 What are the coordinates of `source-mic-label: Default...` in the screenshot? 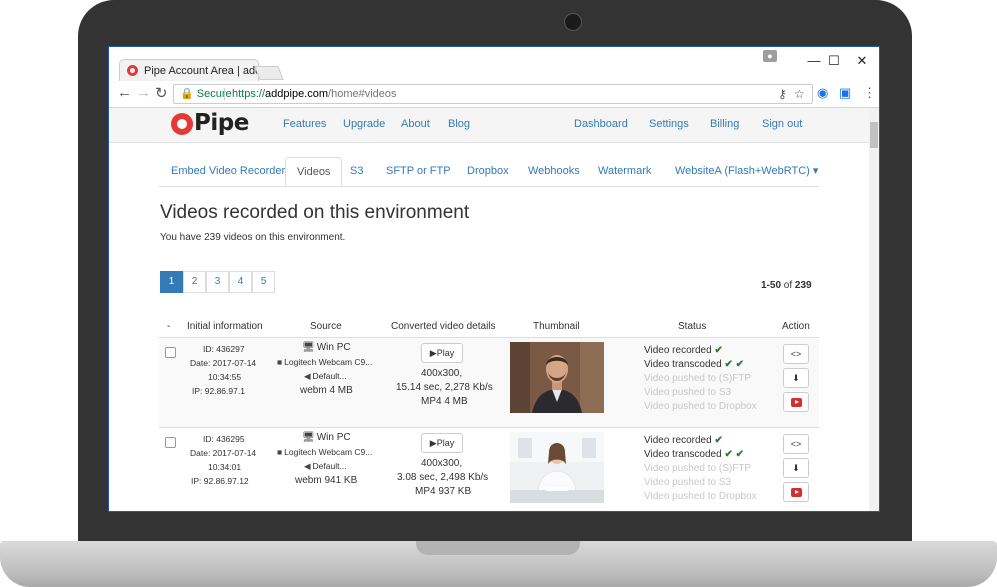 It's located at (329, 466).